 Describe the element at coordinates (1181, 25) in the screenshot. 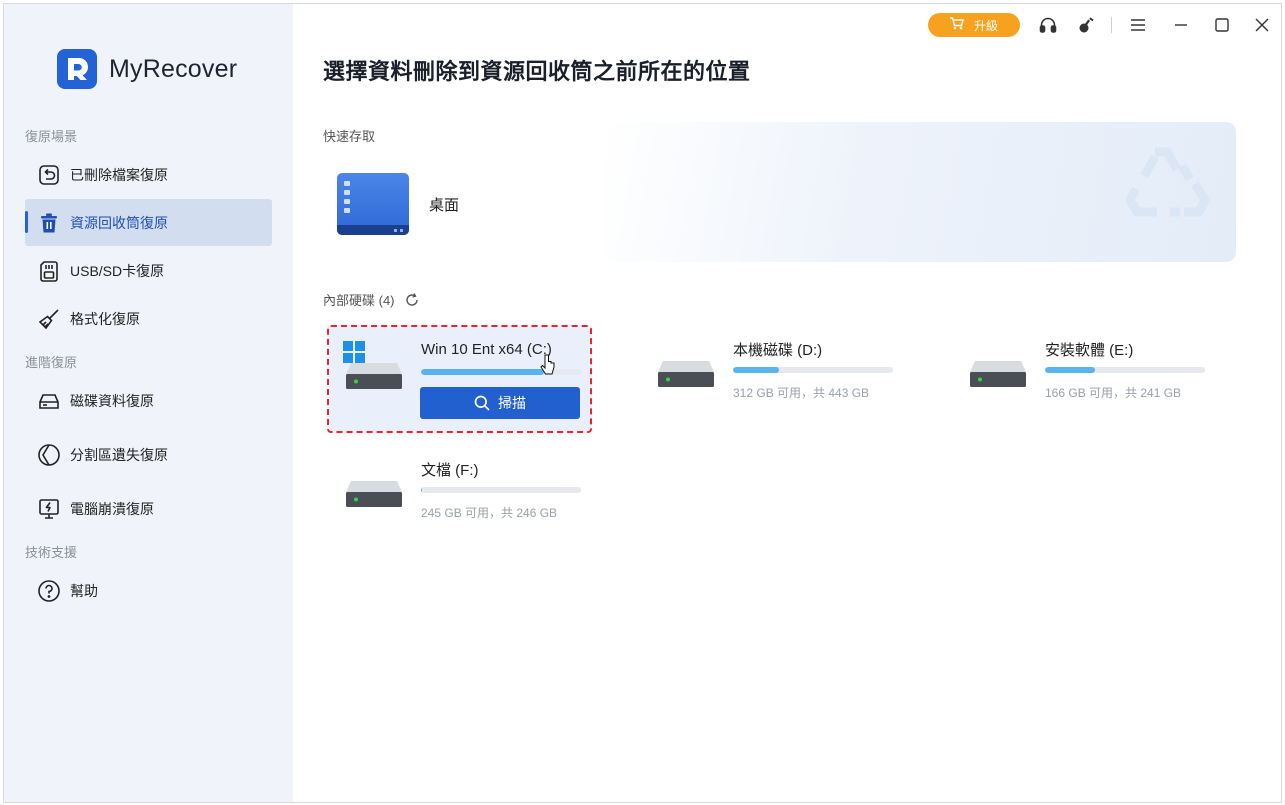

I see `minimize-icon` at that location.